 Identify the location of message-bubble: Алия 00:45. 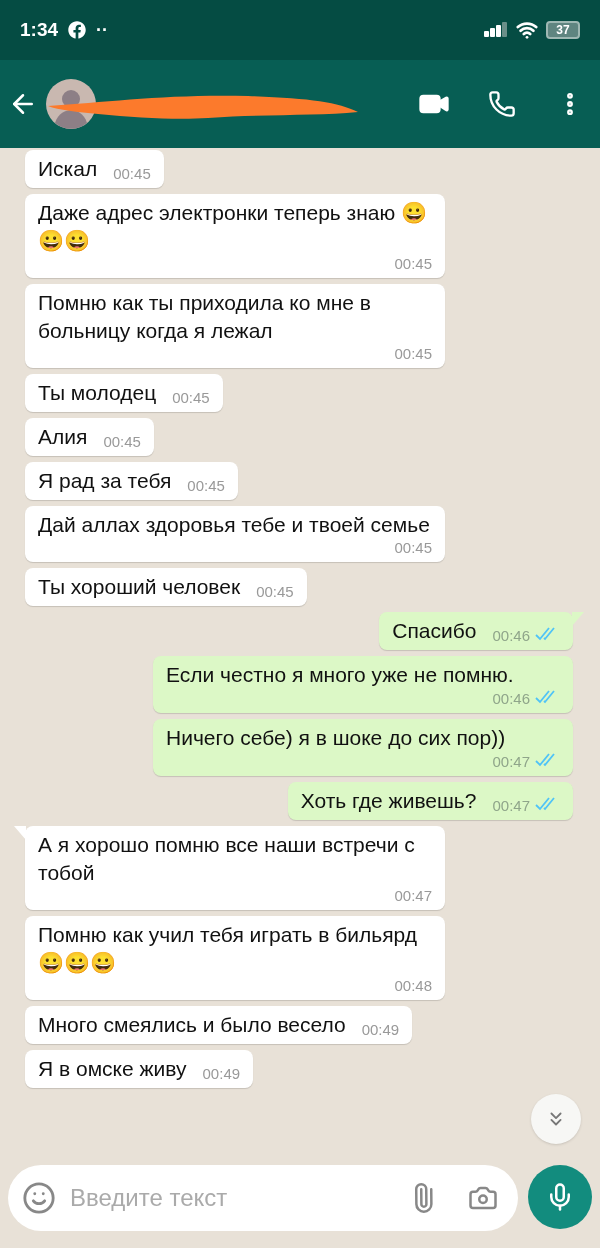
(89, 437).